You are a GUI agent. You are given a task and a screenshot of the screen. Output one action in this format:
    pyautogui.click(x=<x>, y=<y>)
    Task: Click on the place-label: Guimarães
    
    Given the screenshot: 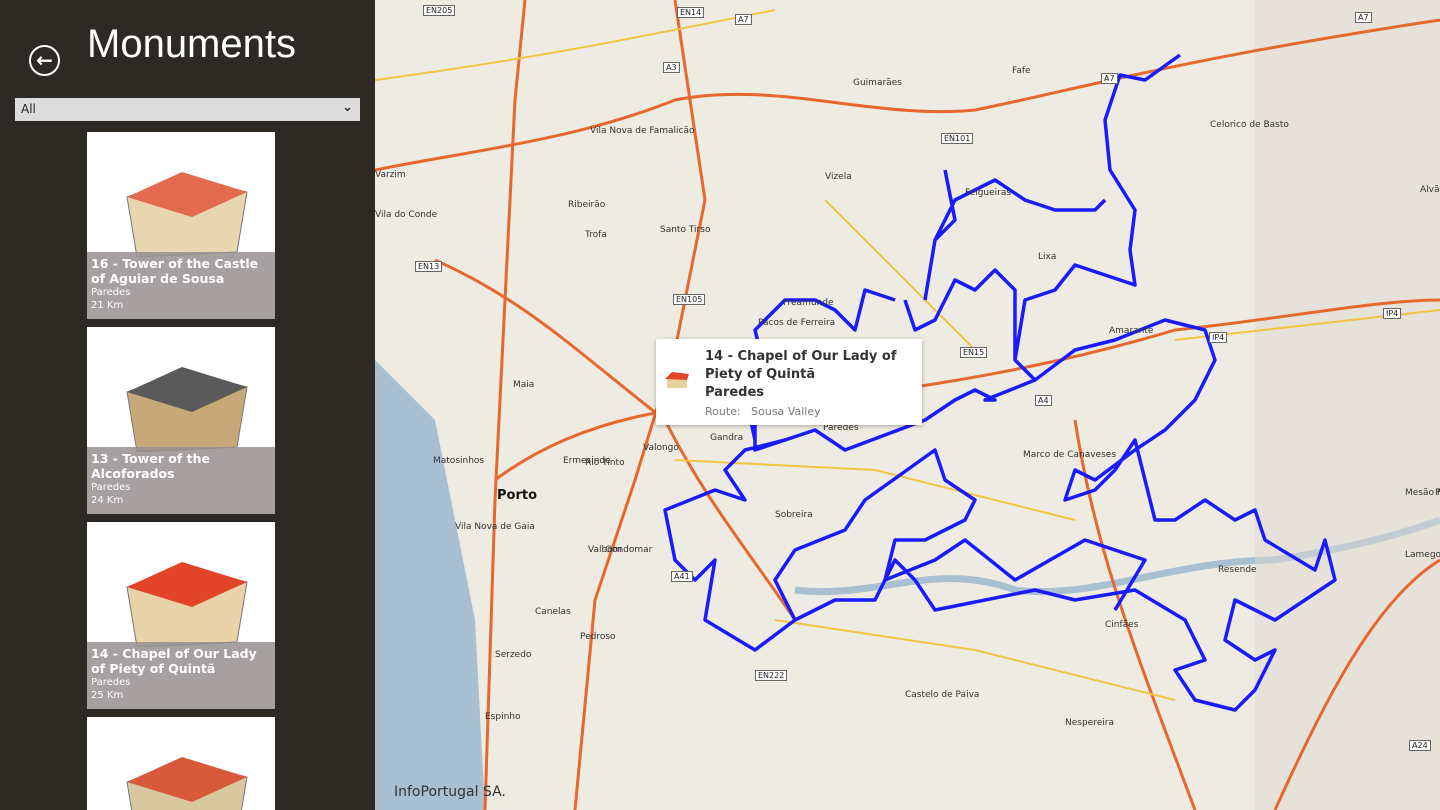 What is the action you would take?
    pyautogui.click(x=877, y=83)
    